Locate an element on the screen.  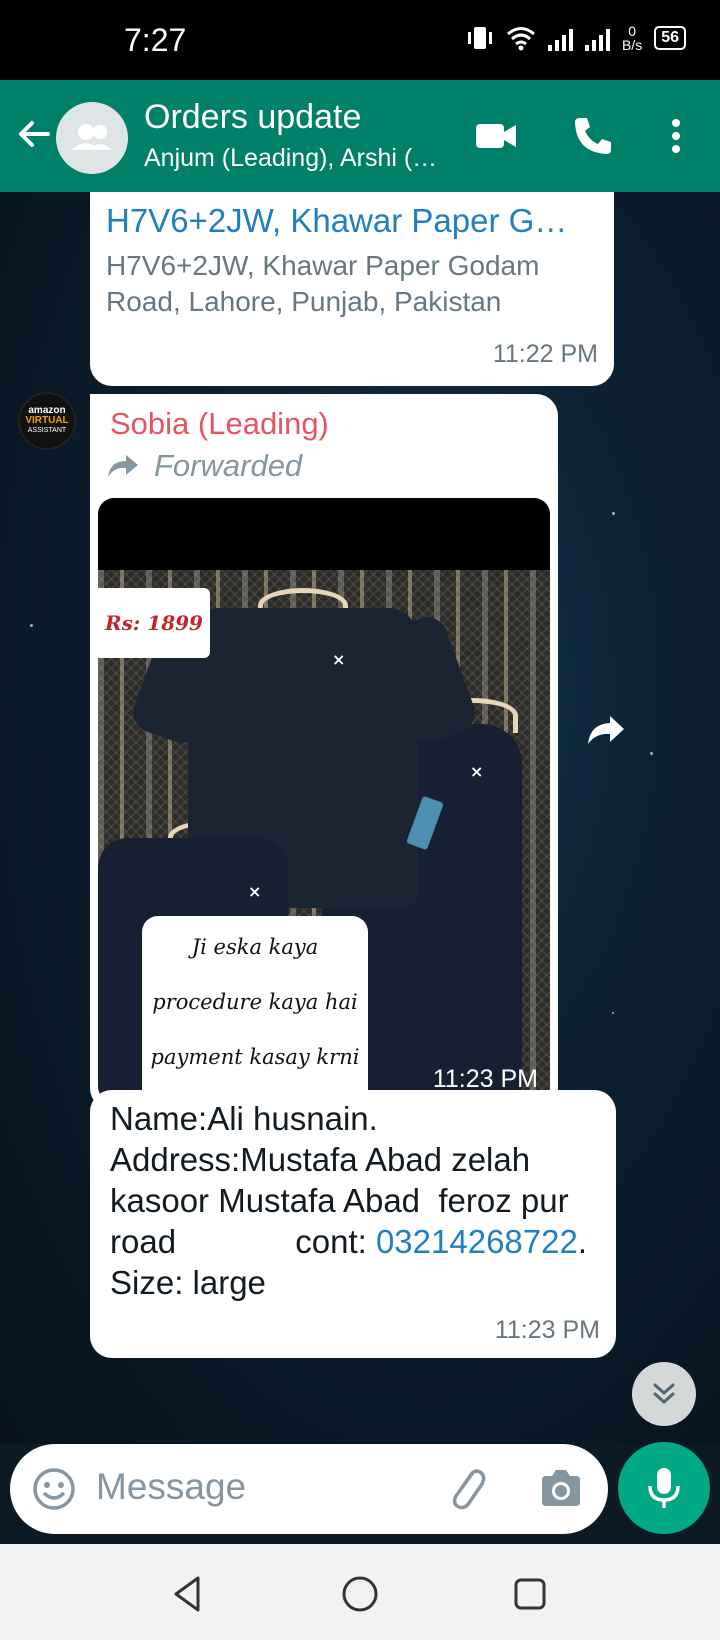
message-time: 11:22 PM is located at coordinates (545, 354).